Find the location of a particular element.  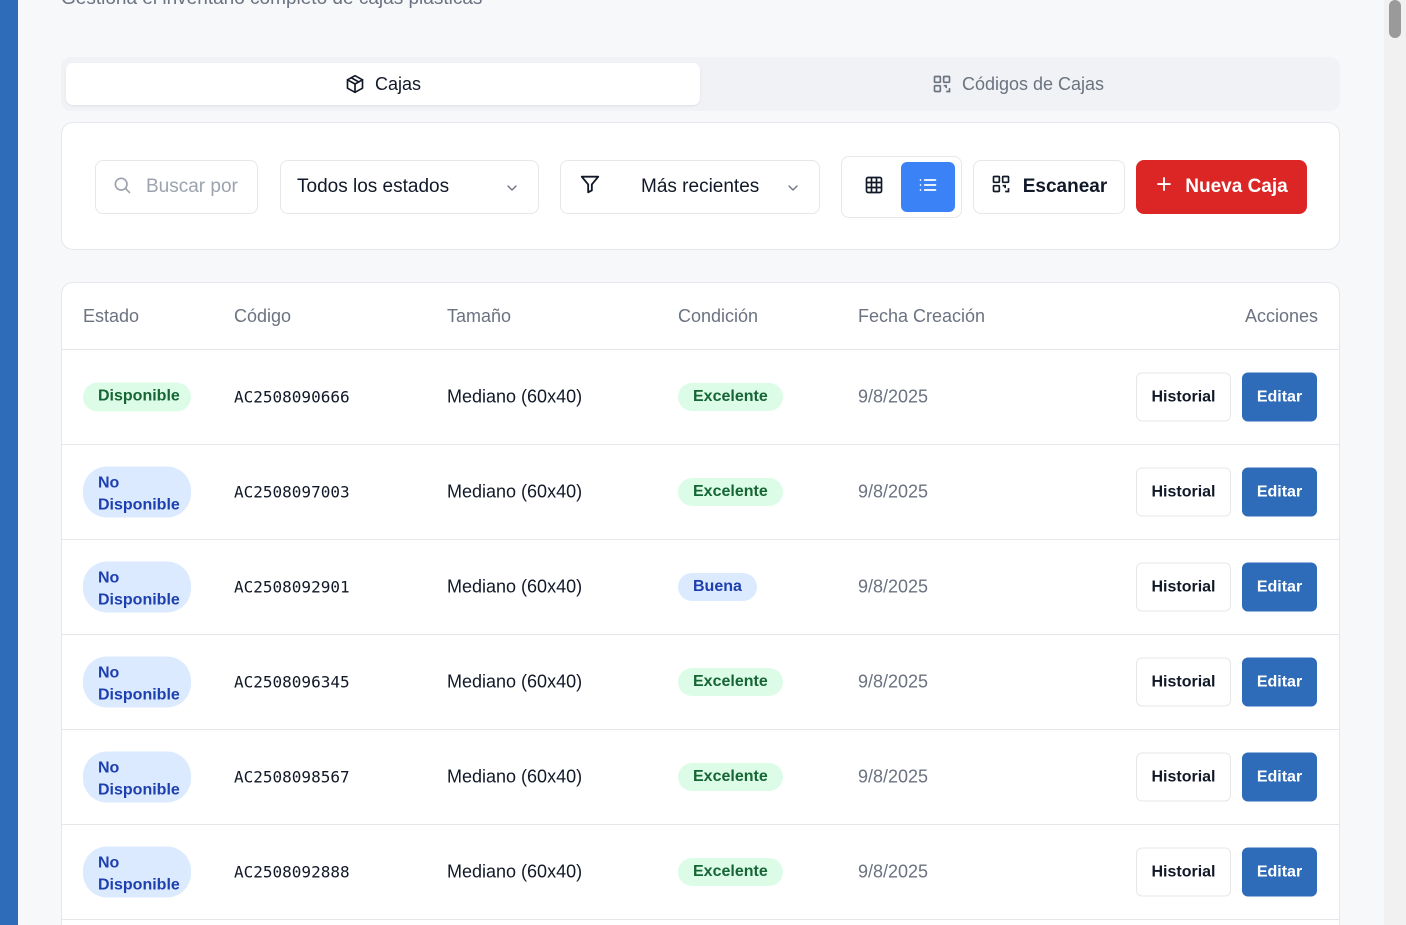

tab-bar: Cajas Códigos de Cajas is located at coordinates (700, 84).